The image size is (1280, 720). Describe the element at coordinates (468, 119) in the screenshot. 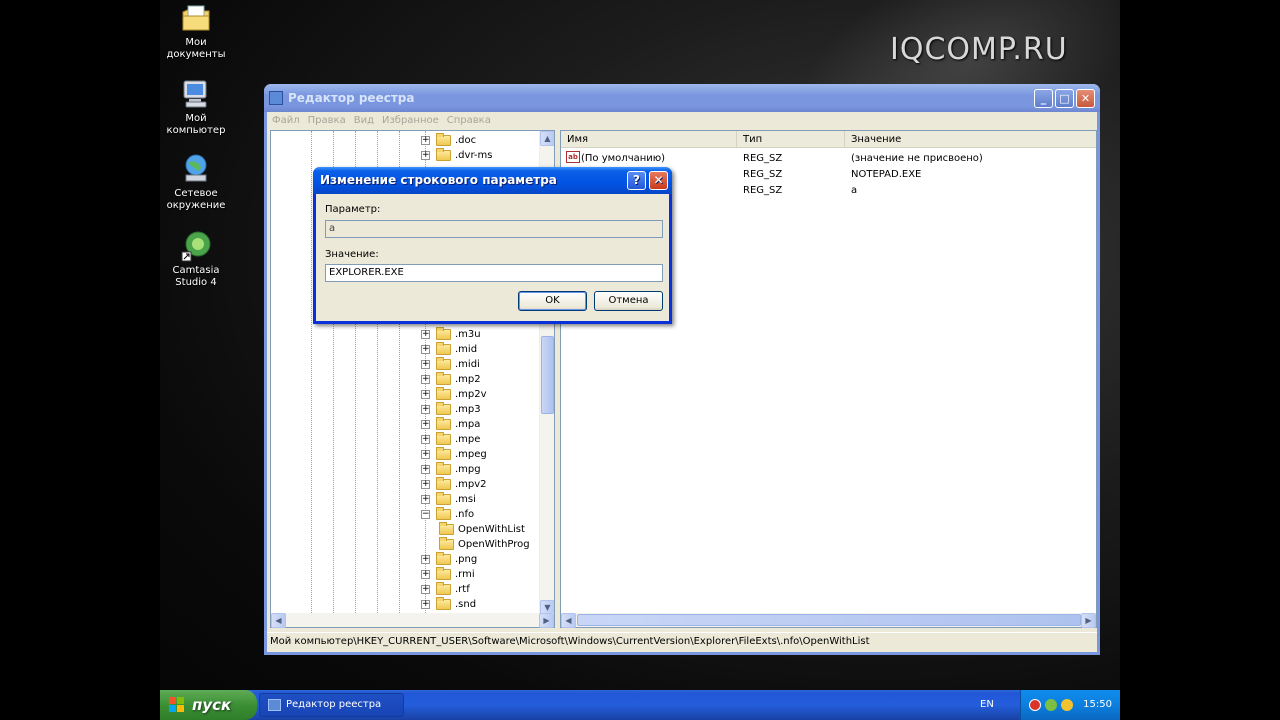

I see `menu-help: Справка` at that location.